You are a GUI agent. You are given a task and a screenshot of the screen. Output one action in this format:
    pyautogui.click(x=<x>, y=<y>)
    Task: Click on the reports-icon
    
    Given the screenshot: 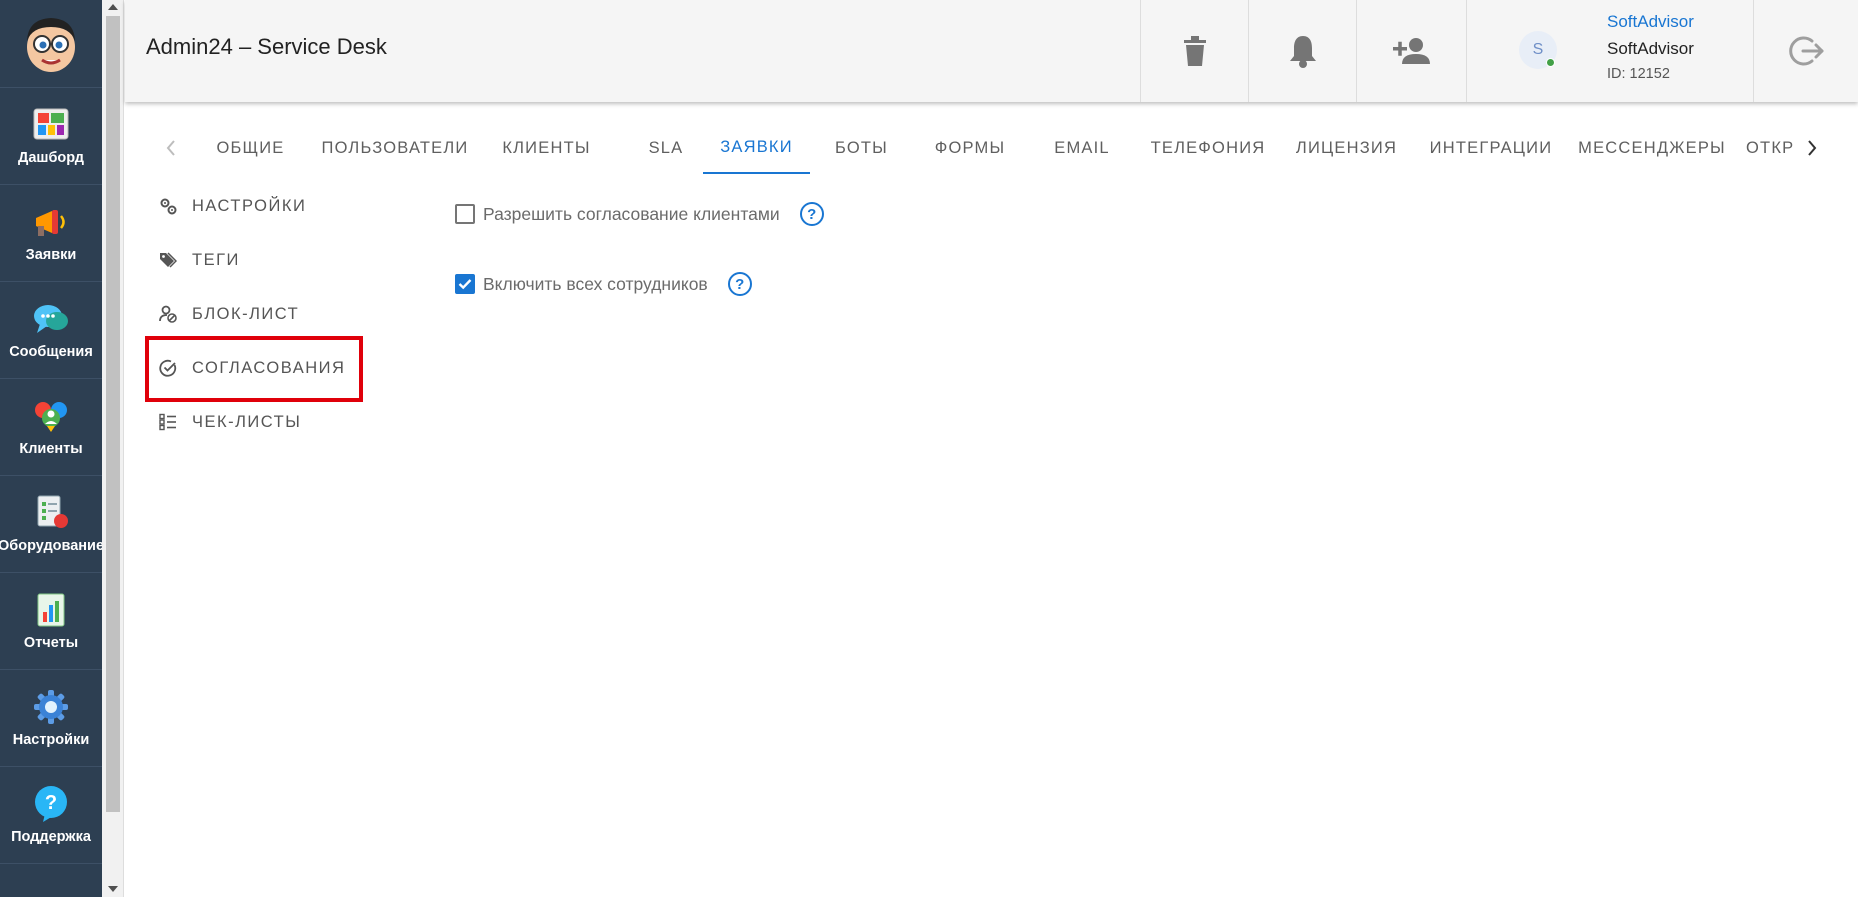 What is the action you would take?
    pyautogui.click(x=51, y=610)
    